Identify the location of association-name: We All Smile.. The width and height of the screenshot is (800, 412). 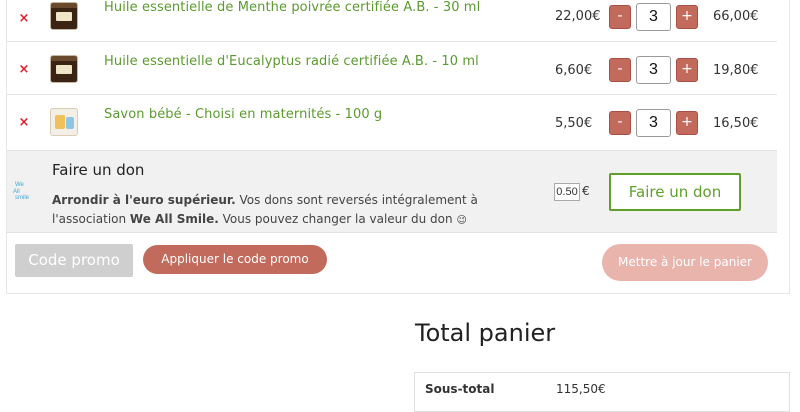
(174, 219).